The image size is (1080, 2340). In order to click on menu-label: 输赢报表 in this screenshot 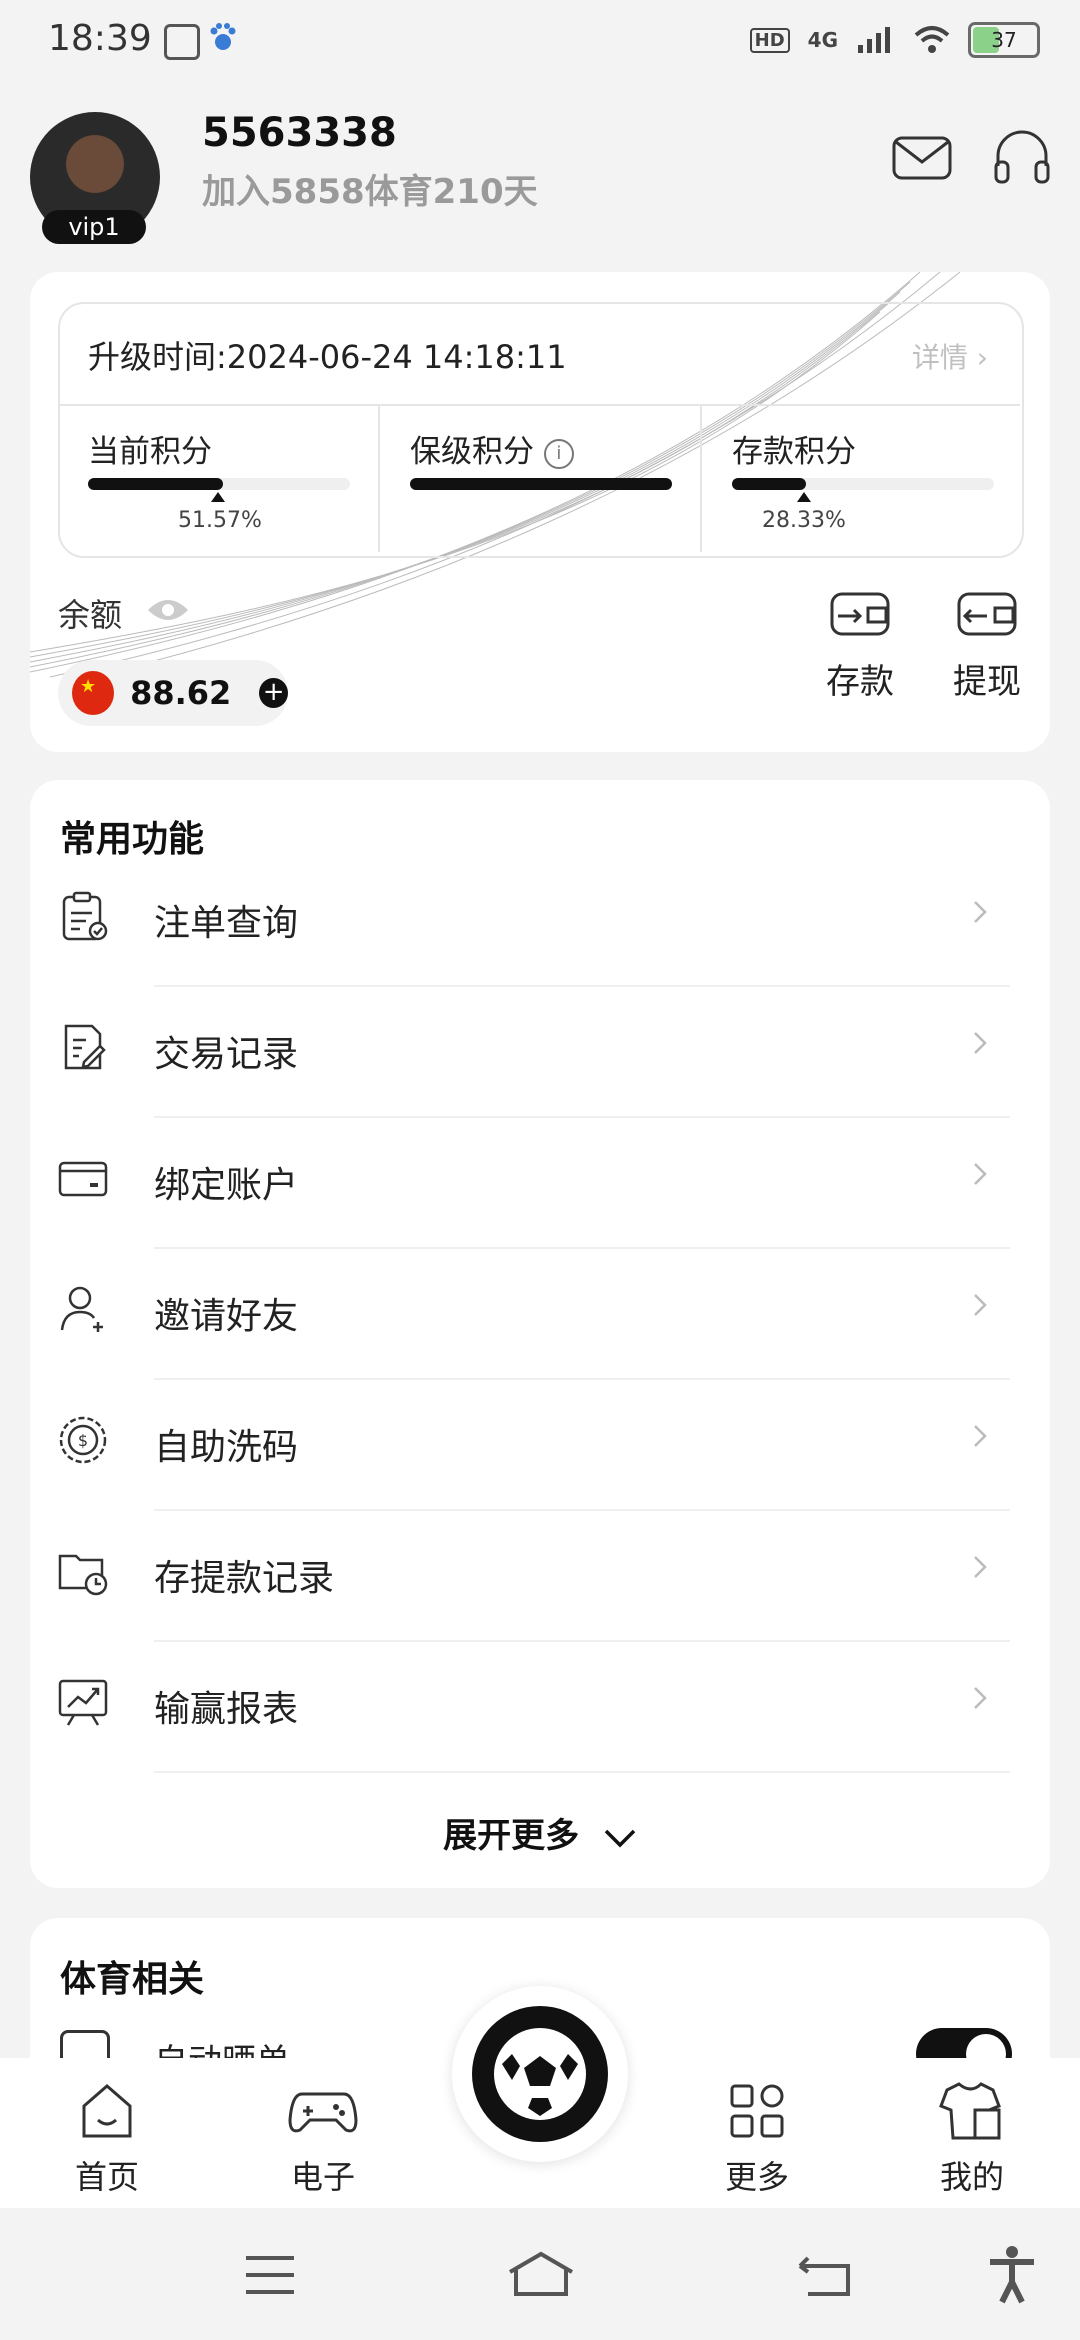, I will do `click(226, 1709)`.